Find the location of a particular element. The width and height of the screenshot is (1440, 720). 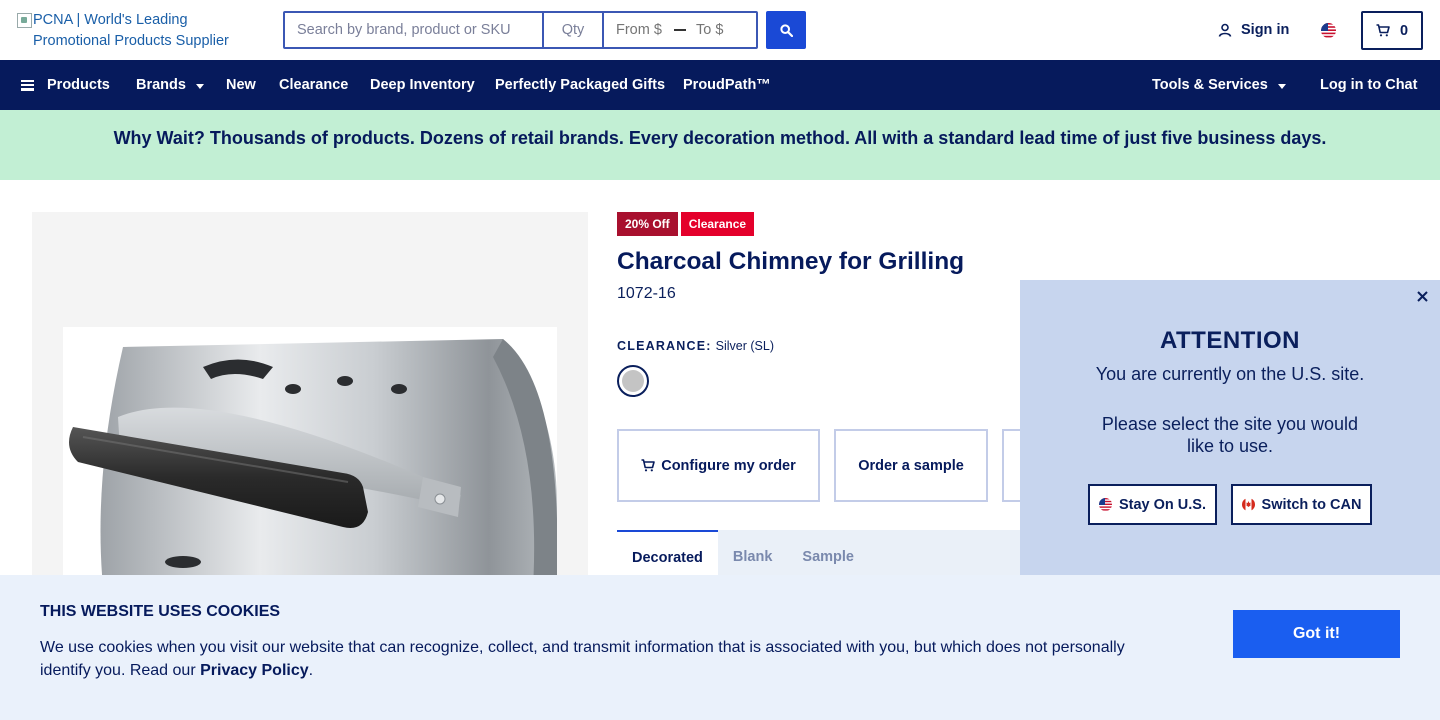

nav-products-label: Products is located at coordinates (78, 85).